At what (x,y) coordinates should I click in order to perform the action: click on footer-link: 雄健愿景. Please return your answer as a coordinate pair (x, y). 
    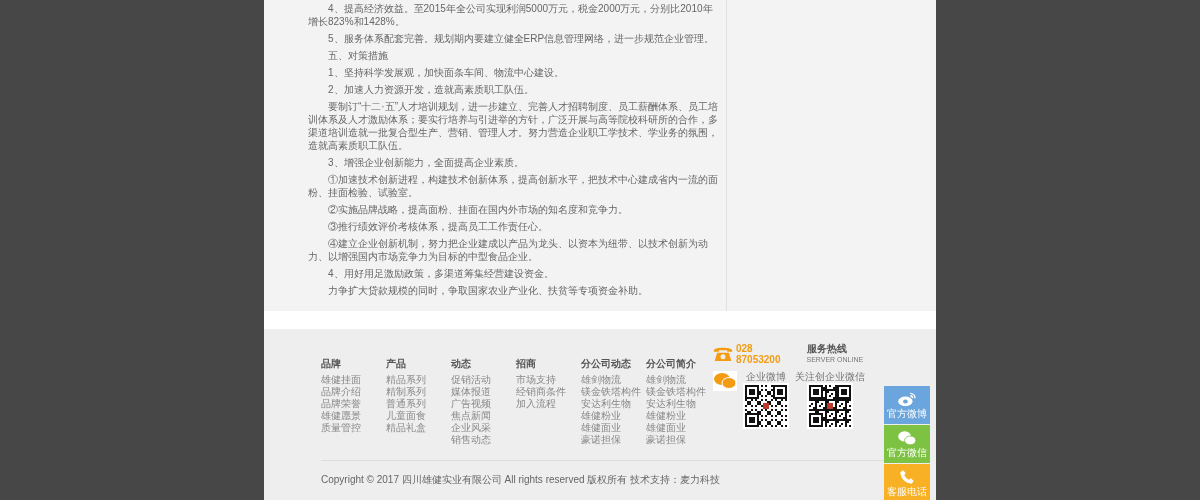
    Looking at the image, I should click on (353, 416).